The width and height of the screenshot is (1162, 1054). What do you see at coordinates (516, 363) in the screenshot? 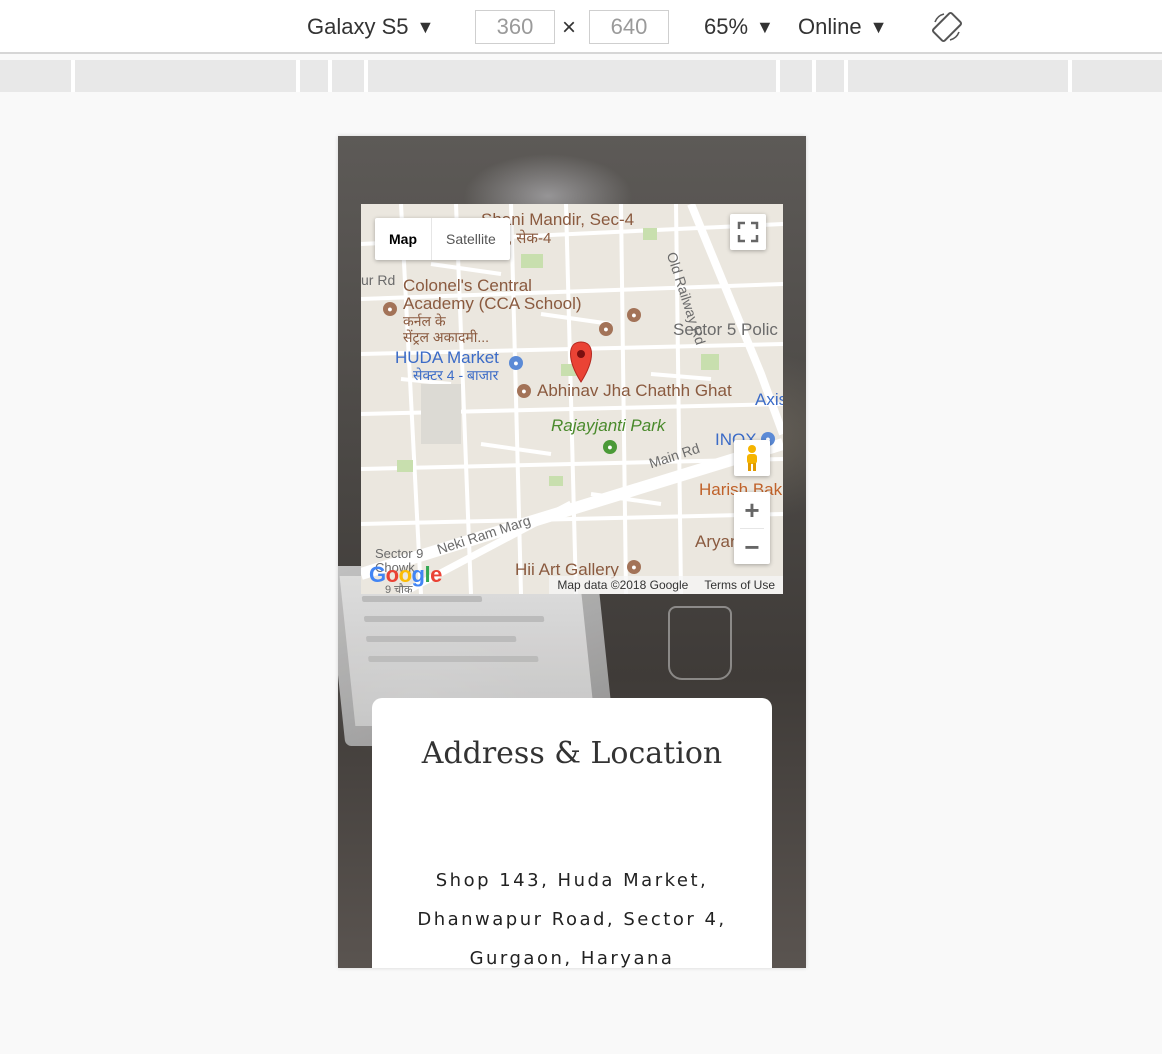
I see `shopping-icon: ●` at bounding box center [516, 363].